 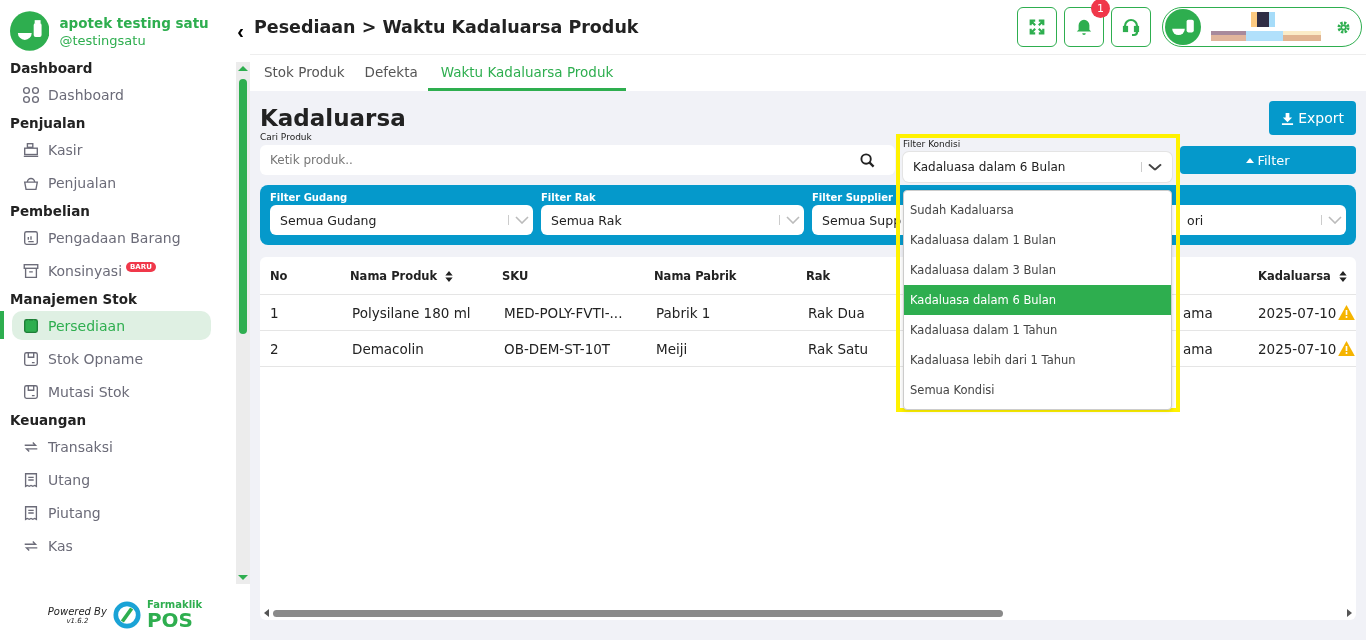 What do you see at coordinates (304, 73) in the screenshot?
I see `tab: Stok Produk` at bounding box center [304, 73].